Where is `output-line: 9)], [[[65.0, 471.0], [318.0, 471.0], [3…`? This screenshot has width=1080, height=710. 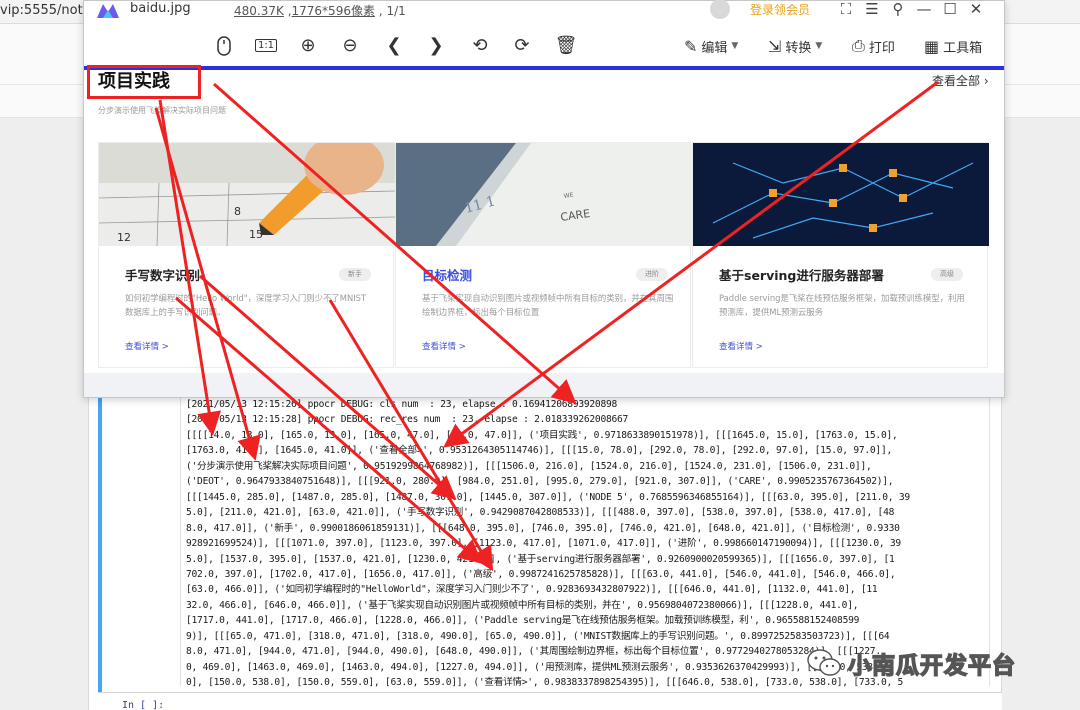
output-line: 9)], [[[65.0, 471.0], [318.0, 471.0], [3… is located at coordinates (538, 636).